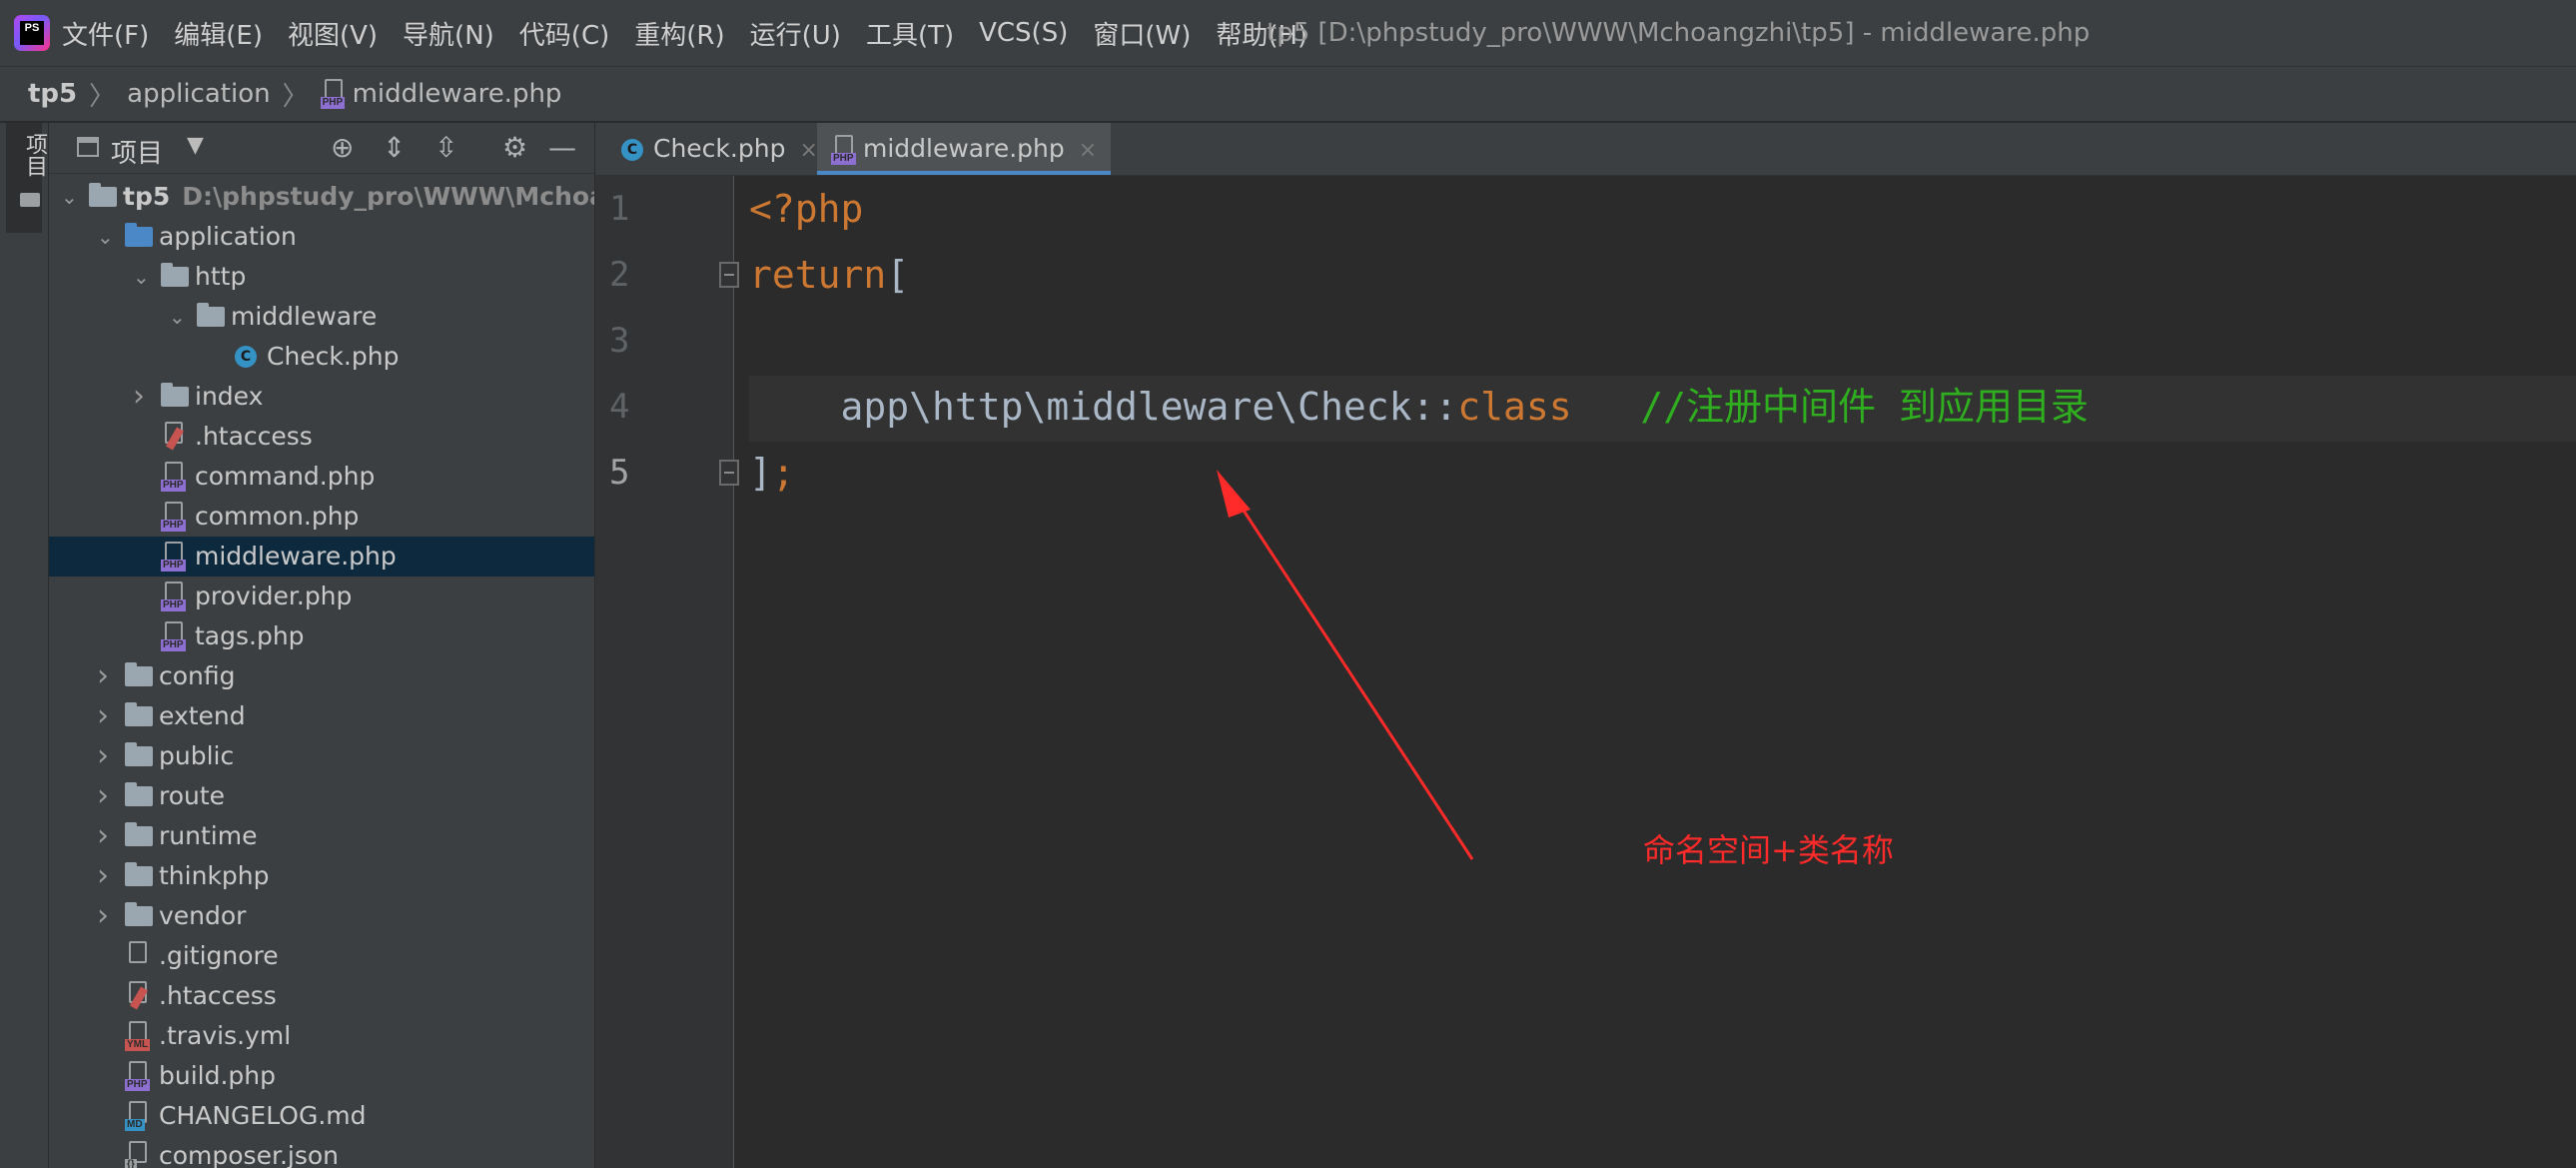  I want to click on tree-item: composer.json, so click(321, 1152).